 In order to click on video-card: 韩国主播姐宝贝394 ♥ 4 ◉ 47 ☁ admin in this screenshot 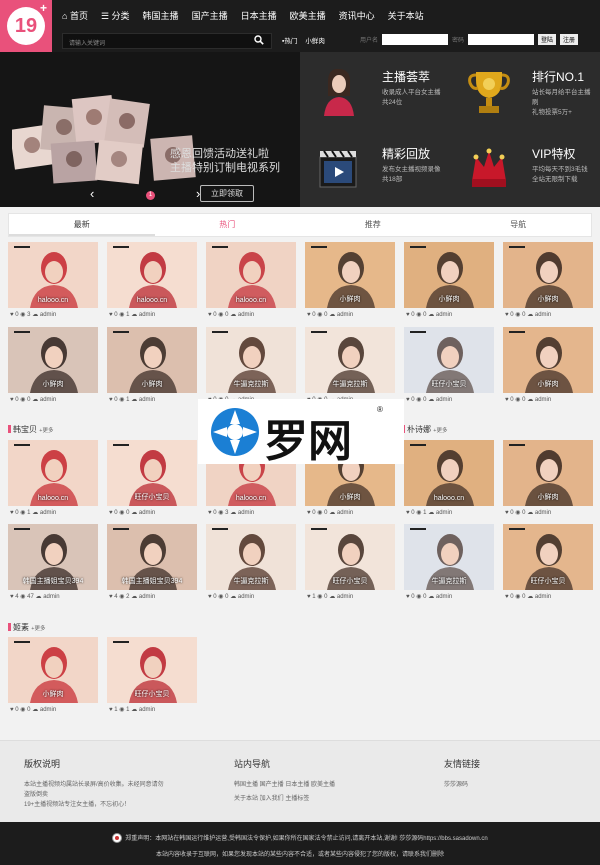, I will do `click(53, 564)`.